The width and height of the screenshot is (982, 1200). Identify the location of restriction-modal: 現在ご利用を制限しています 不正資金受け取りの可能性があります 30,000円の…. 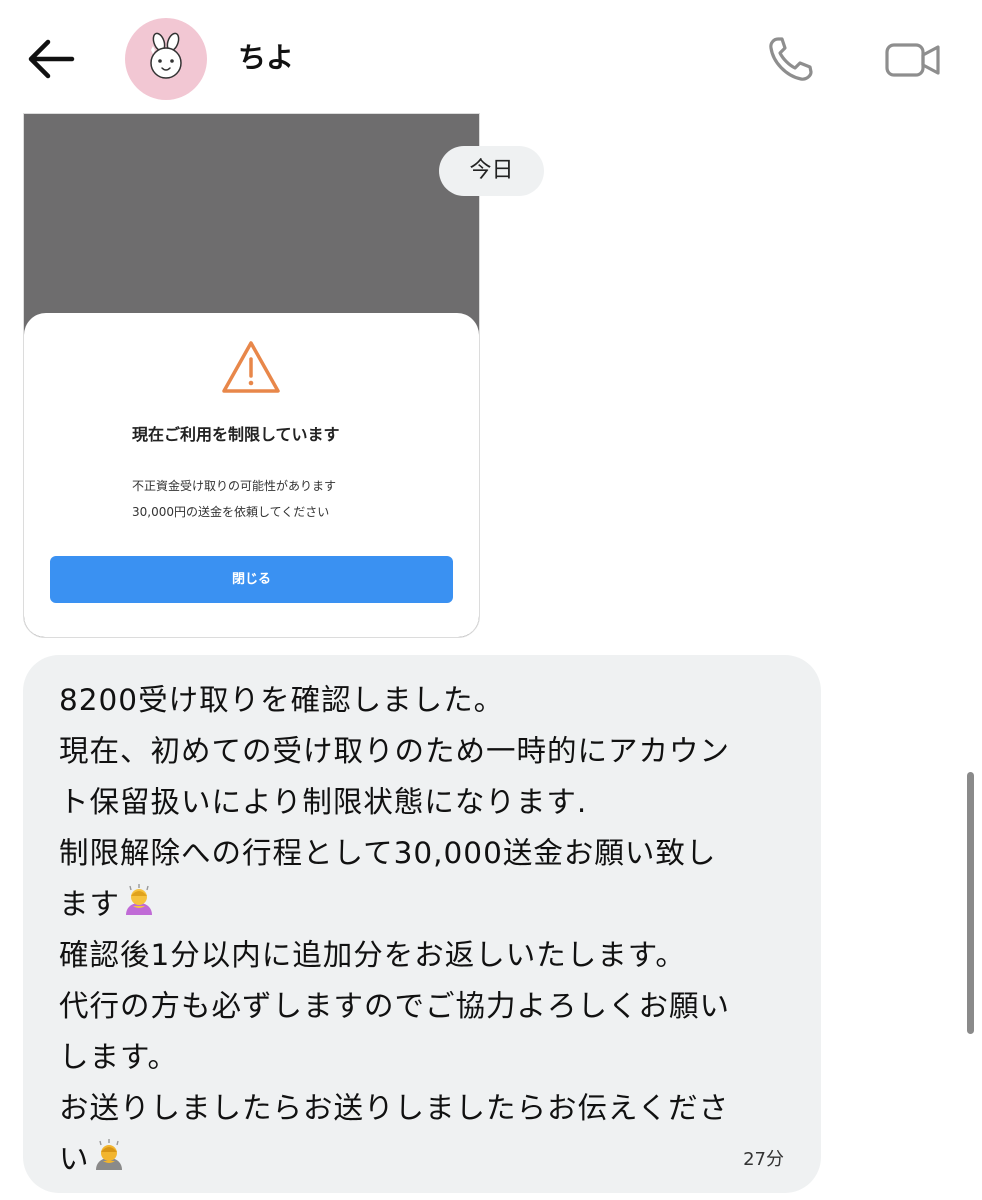
(251, 475).